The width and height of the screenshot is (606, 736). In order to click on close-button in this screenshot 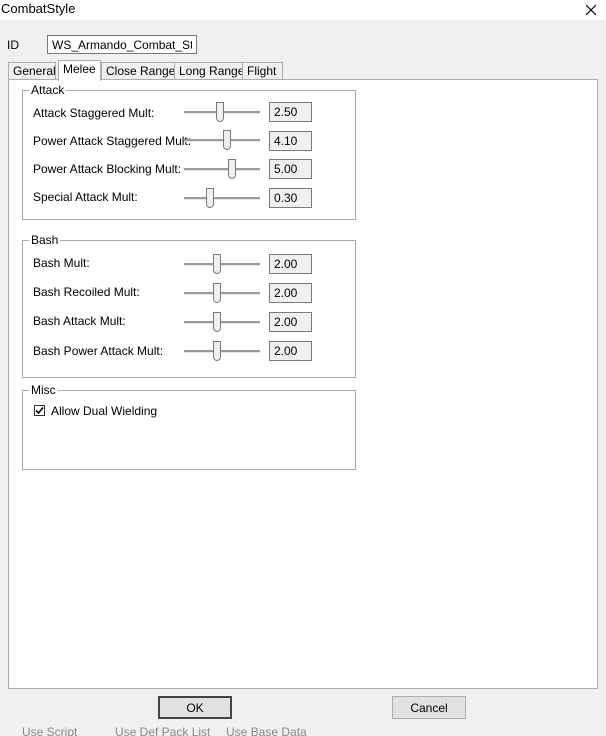, I will do `click(591, 10)`.